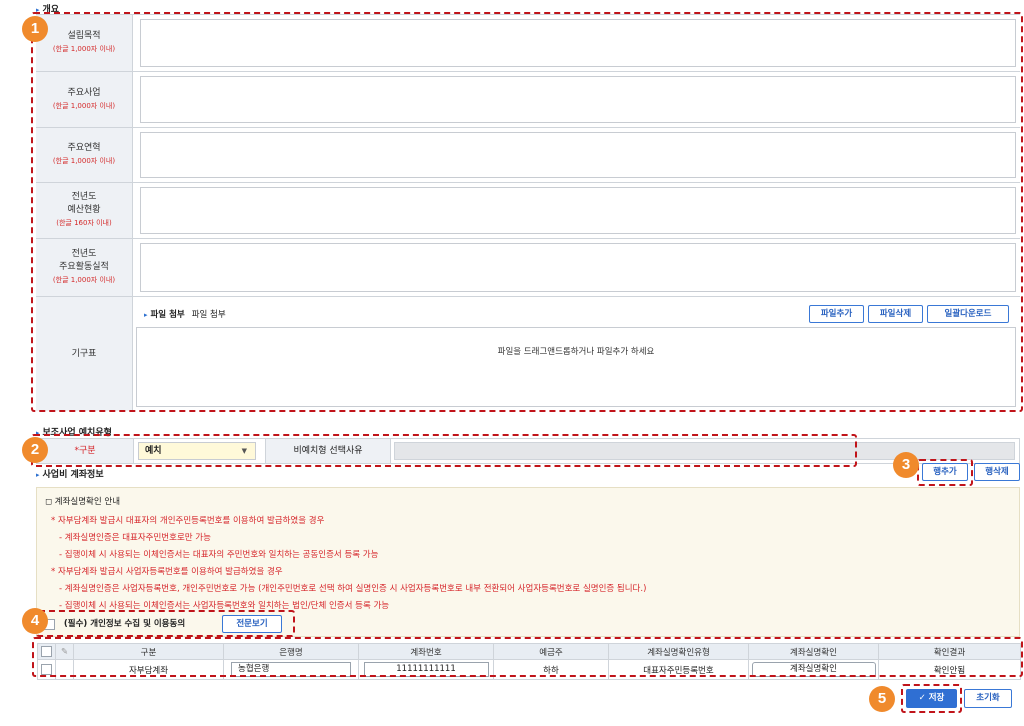 Image resolution: width=1024 pixels, height=726 pixels. I want to click on row-history: 주요연혁 (한글 1,000자 이내), so click(528, 155).